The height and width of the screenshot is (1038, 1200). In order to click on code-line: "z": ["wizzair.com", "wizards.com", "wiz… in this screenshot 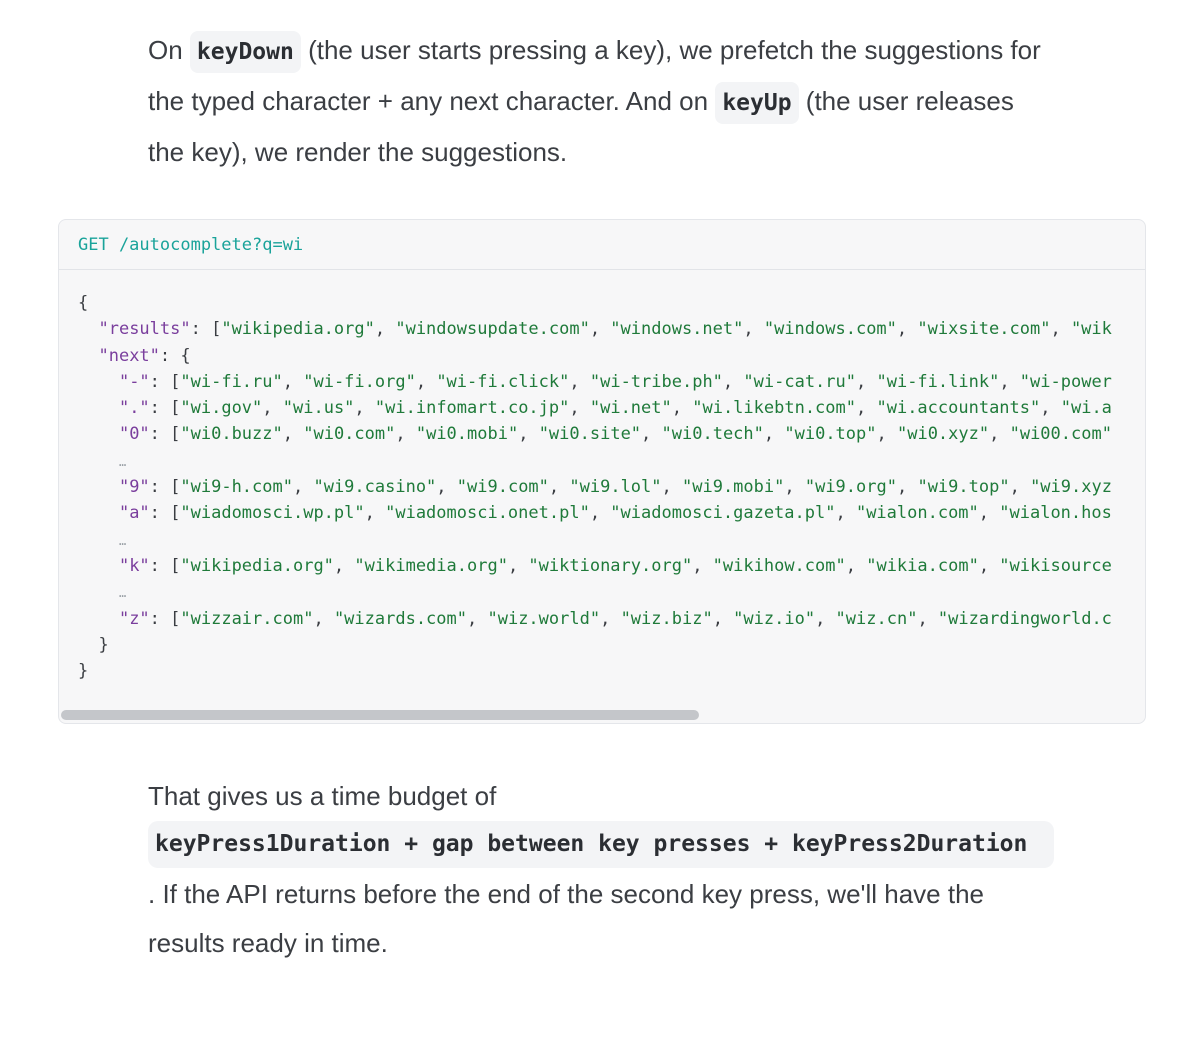, I will do `click(615, 618)`.